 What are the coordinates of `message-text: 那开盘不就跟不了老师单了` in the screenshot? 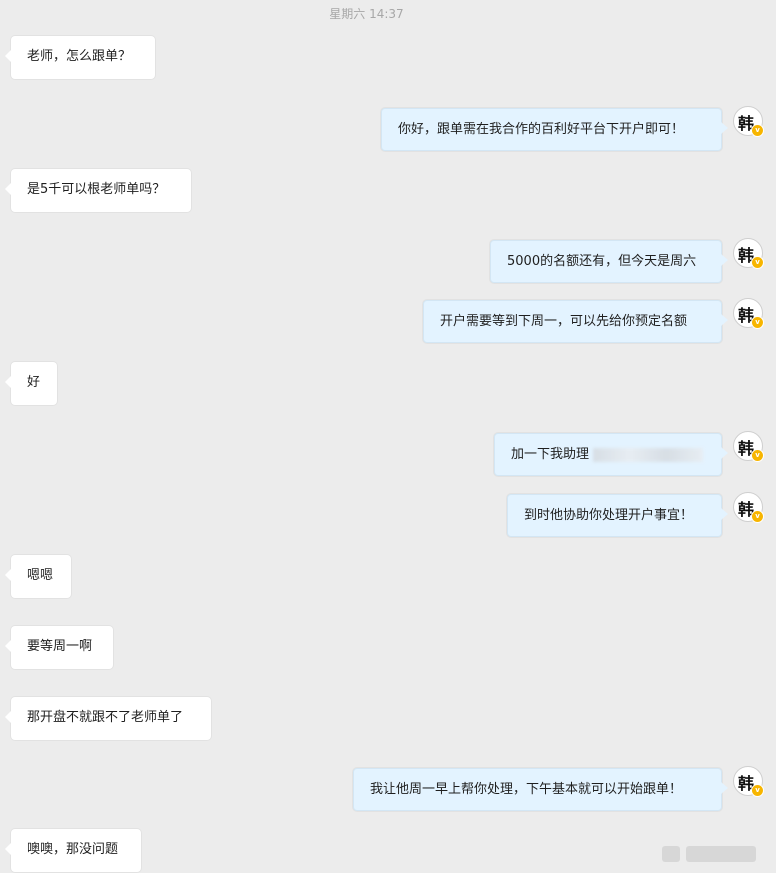 It's located at (105, 717).